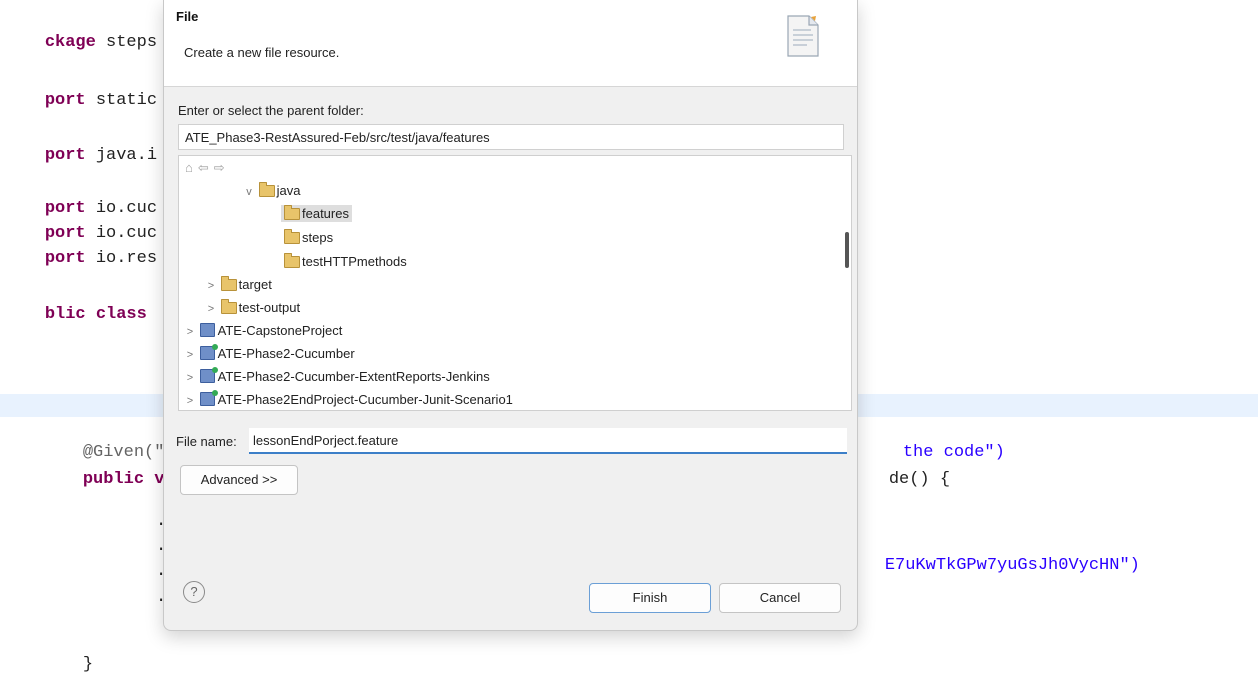  I want to click on tree-item-test-output: > test-output, so click(252, 308).